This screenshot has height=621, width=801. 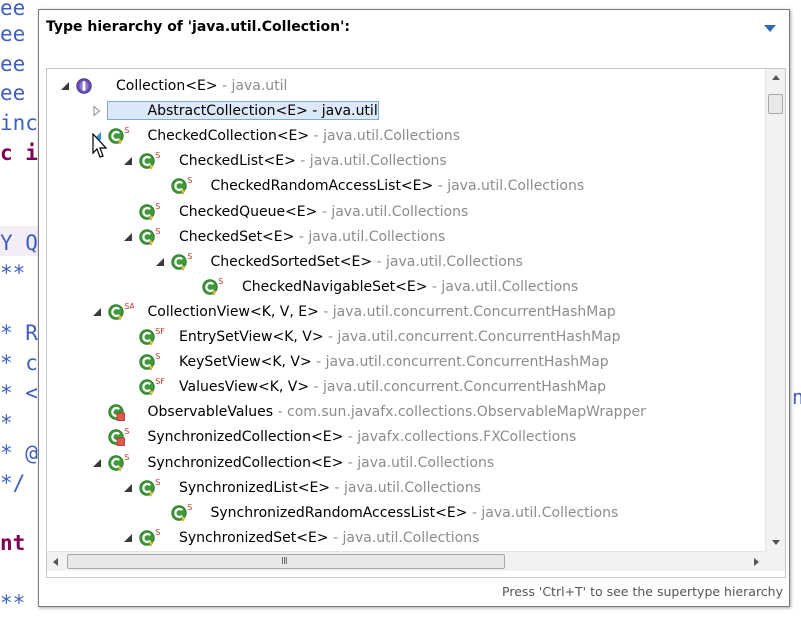 I want to click on svg-text: SA, so click(x=129, y=306).